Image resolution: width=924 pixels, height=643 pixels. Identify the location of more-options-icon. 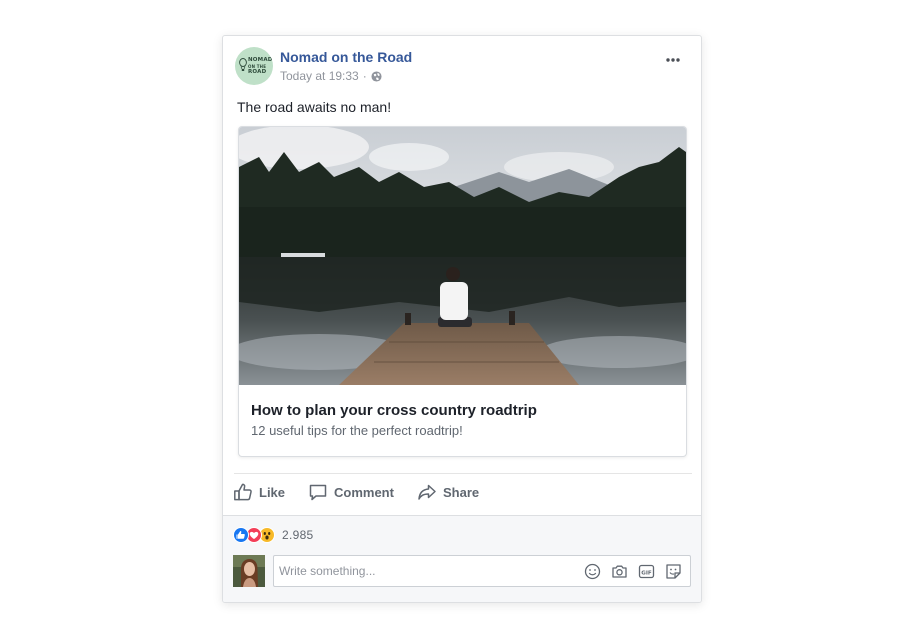
(673, 60).